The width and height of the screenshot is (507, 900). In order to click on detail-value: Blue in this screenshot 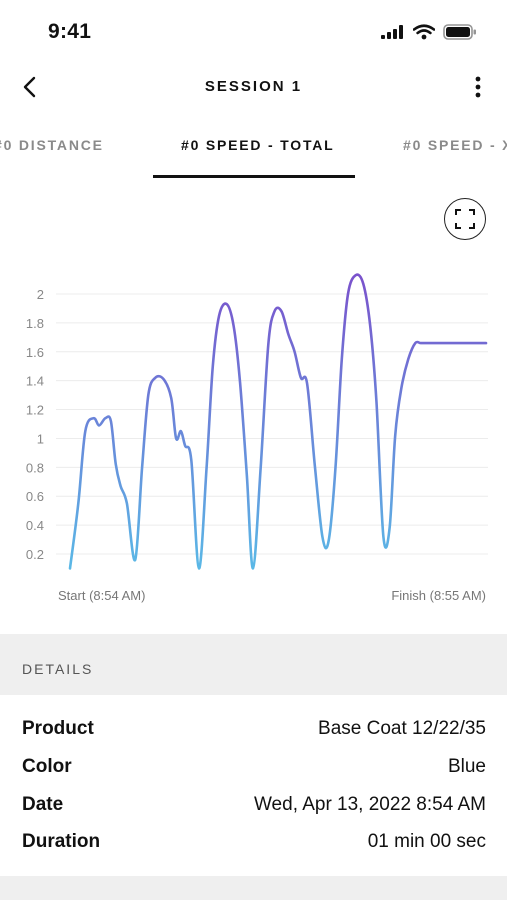, I will do `click(466, 766)`.